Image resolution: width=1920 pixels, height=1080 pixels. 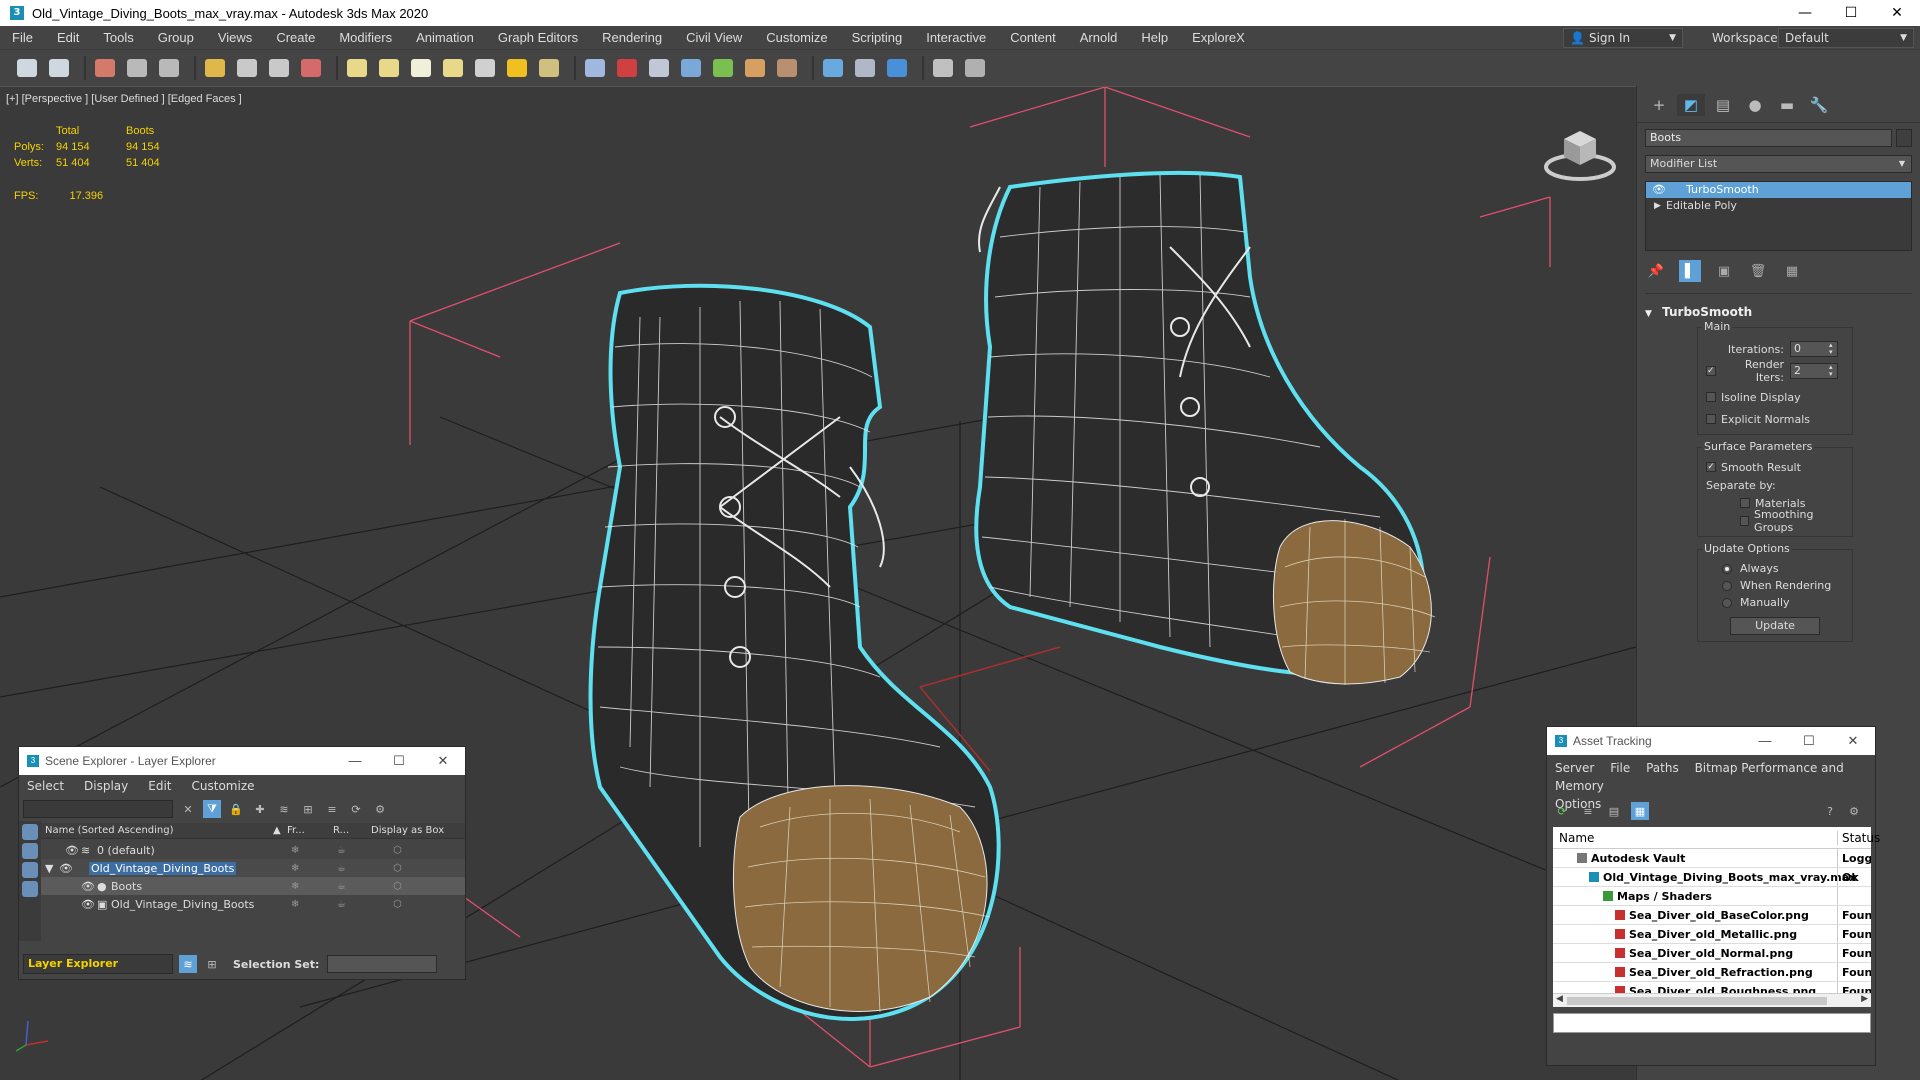 I want to click on se-menu-customize: Customize, so click(x=223, y=786).